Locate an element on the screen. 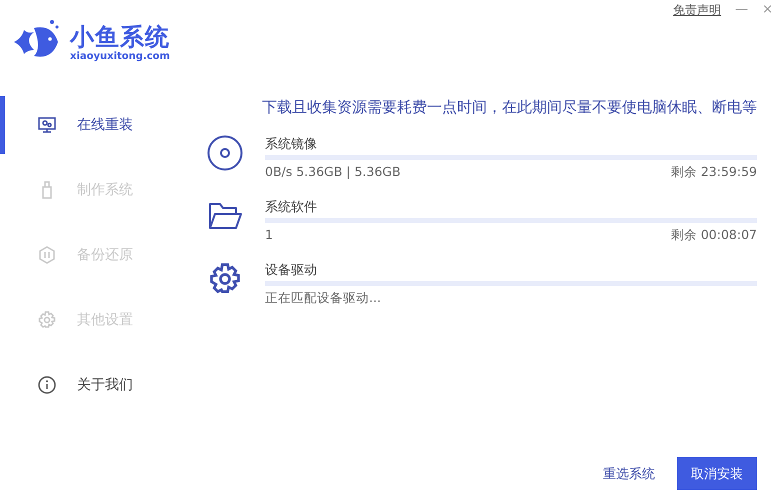 This screenshot has width=781, height=499. info-icon is located at coordinates (47, 385).